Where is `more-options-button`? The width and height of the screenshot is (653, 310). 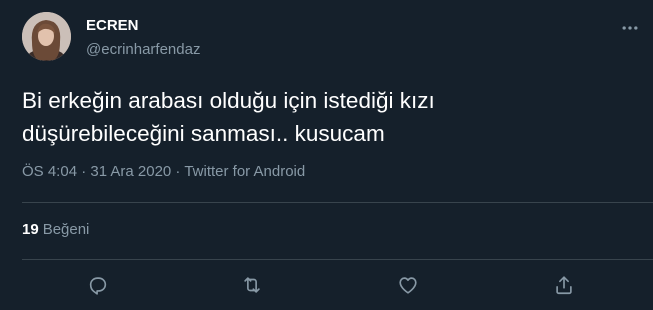
more-options-button is located at coordinates (630, 28).